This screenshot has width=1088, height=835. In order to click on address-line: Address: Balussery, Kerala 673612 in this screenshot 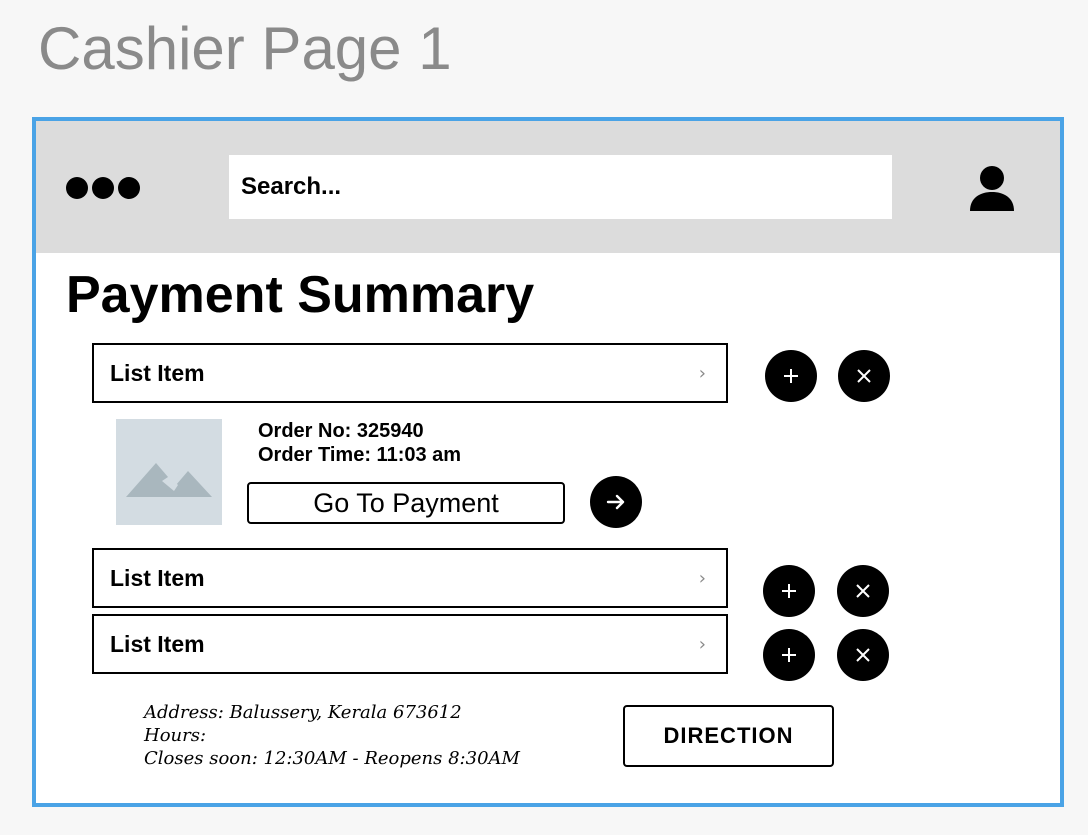, I will do `click(303, 712)`.